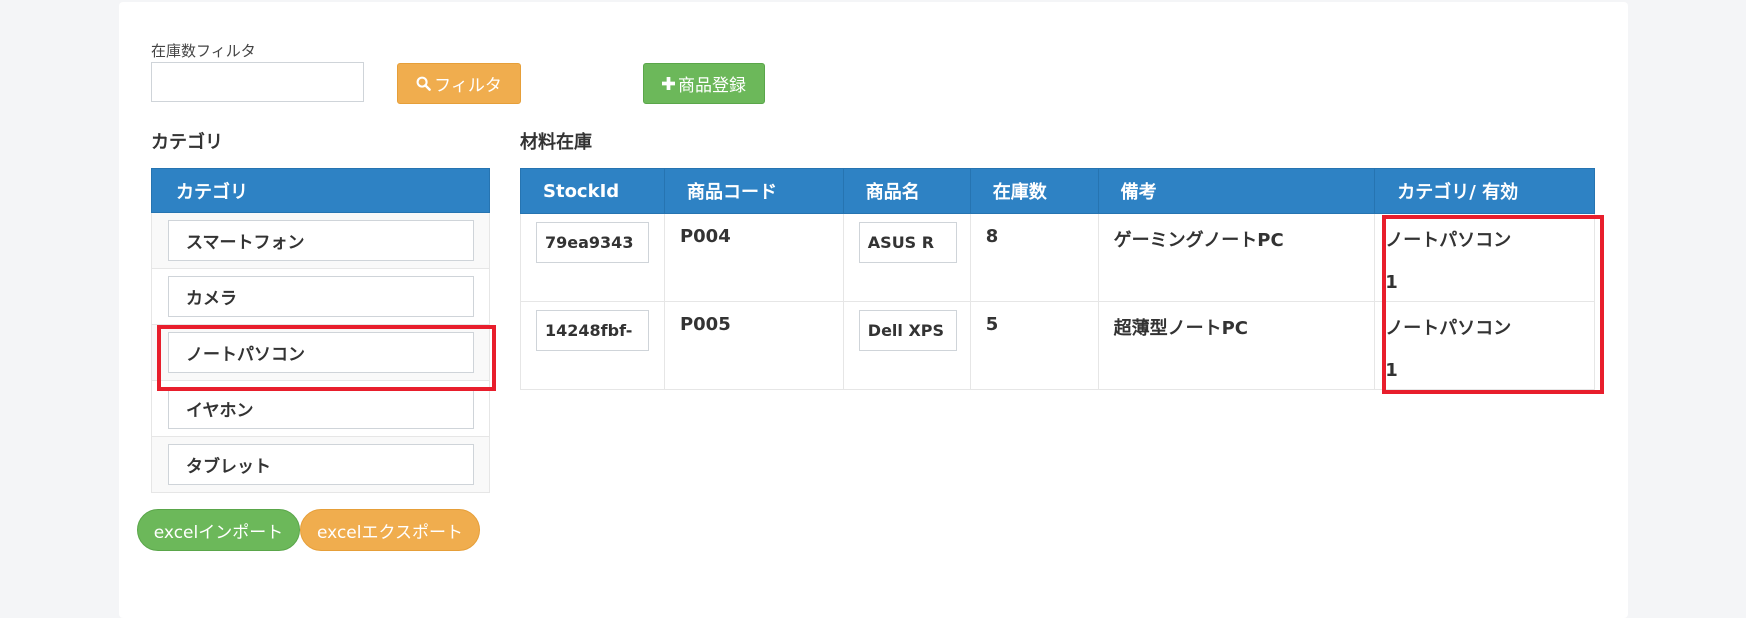  Describe the element at coordinates (218, 530) in the screenshot. I see `excel-import-button: excelインポート` at that location.